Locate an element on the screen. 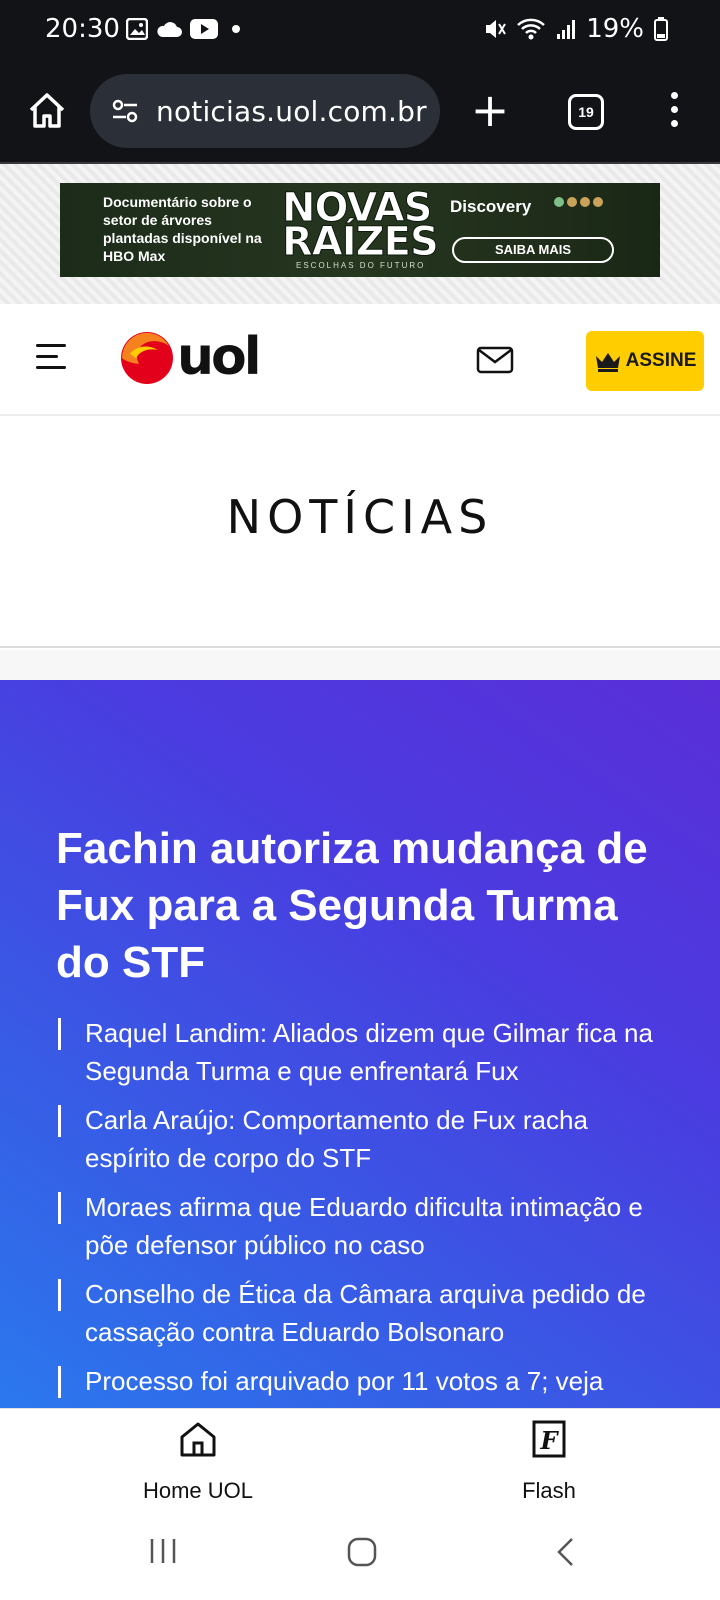 Image resolution: width=720 pixels, height=1600 pixels. battery-percent: 19% is located at coordinates (615, 29).